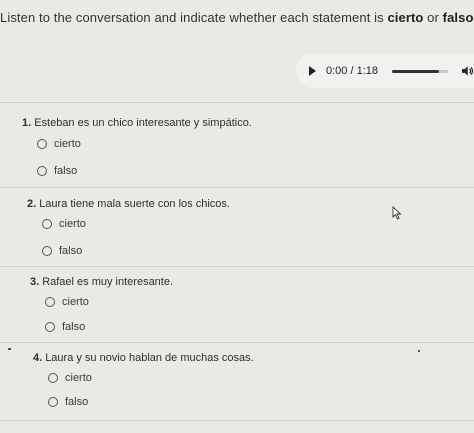 This screenshot has height=433, width=474. I want to click on question-number: 2., so click(32, 204).